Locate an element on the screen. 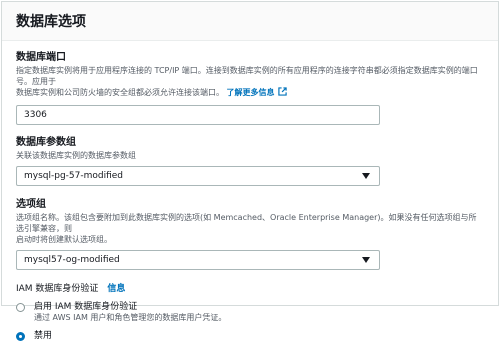  port-input is located at coordinates (198, 115).